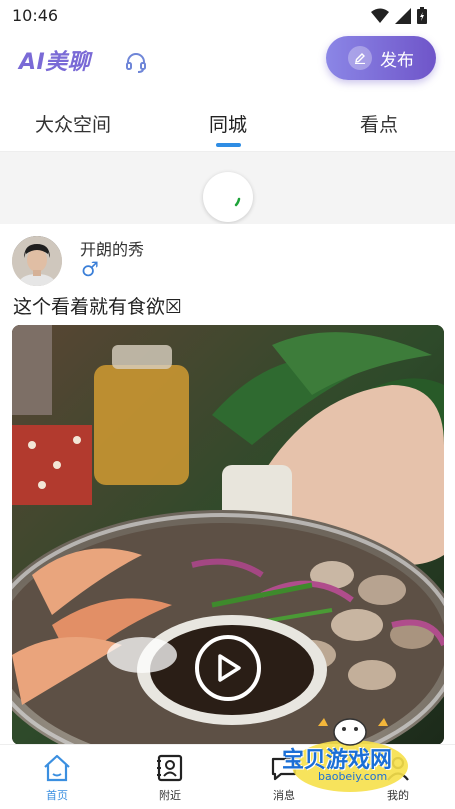  Describe the element at coordinates (136, 62) in the screenshot. I see `headset-icon` at that location.